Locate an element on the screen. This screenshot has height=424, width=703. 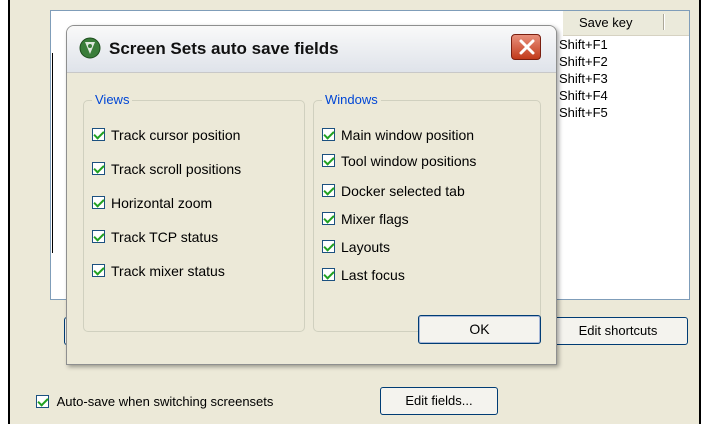
checkbox-label: Track cursor position is located at coordinates (176, 134).